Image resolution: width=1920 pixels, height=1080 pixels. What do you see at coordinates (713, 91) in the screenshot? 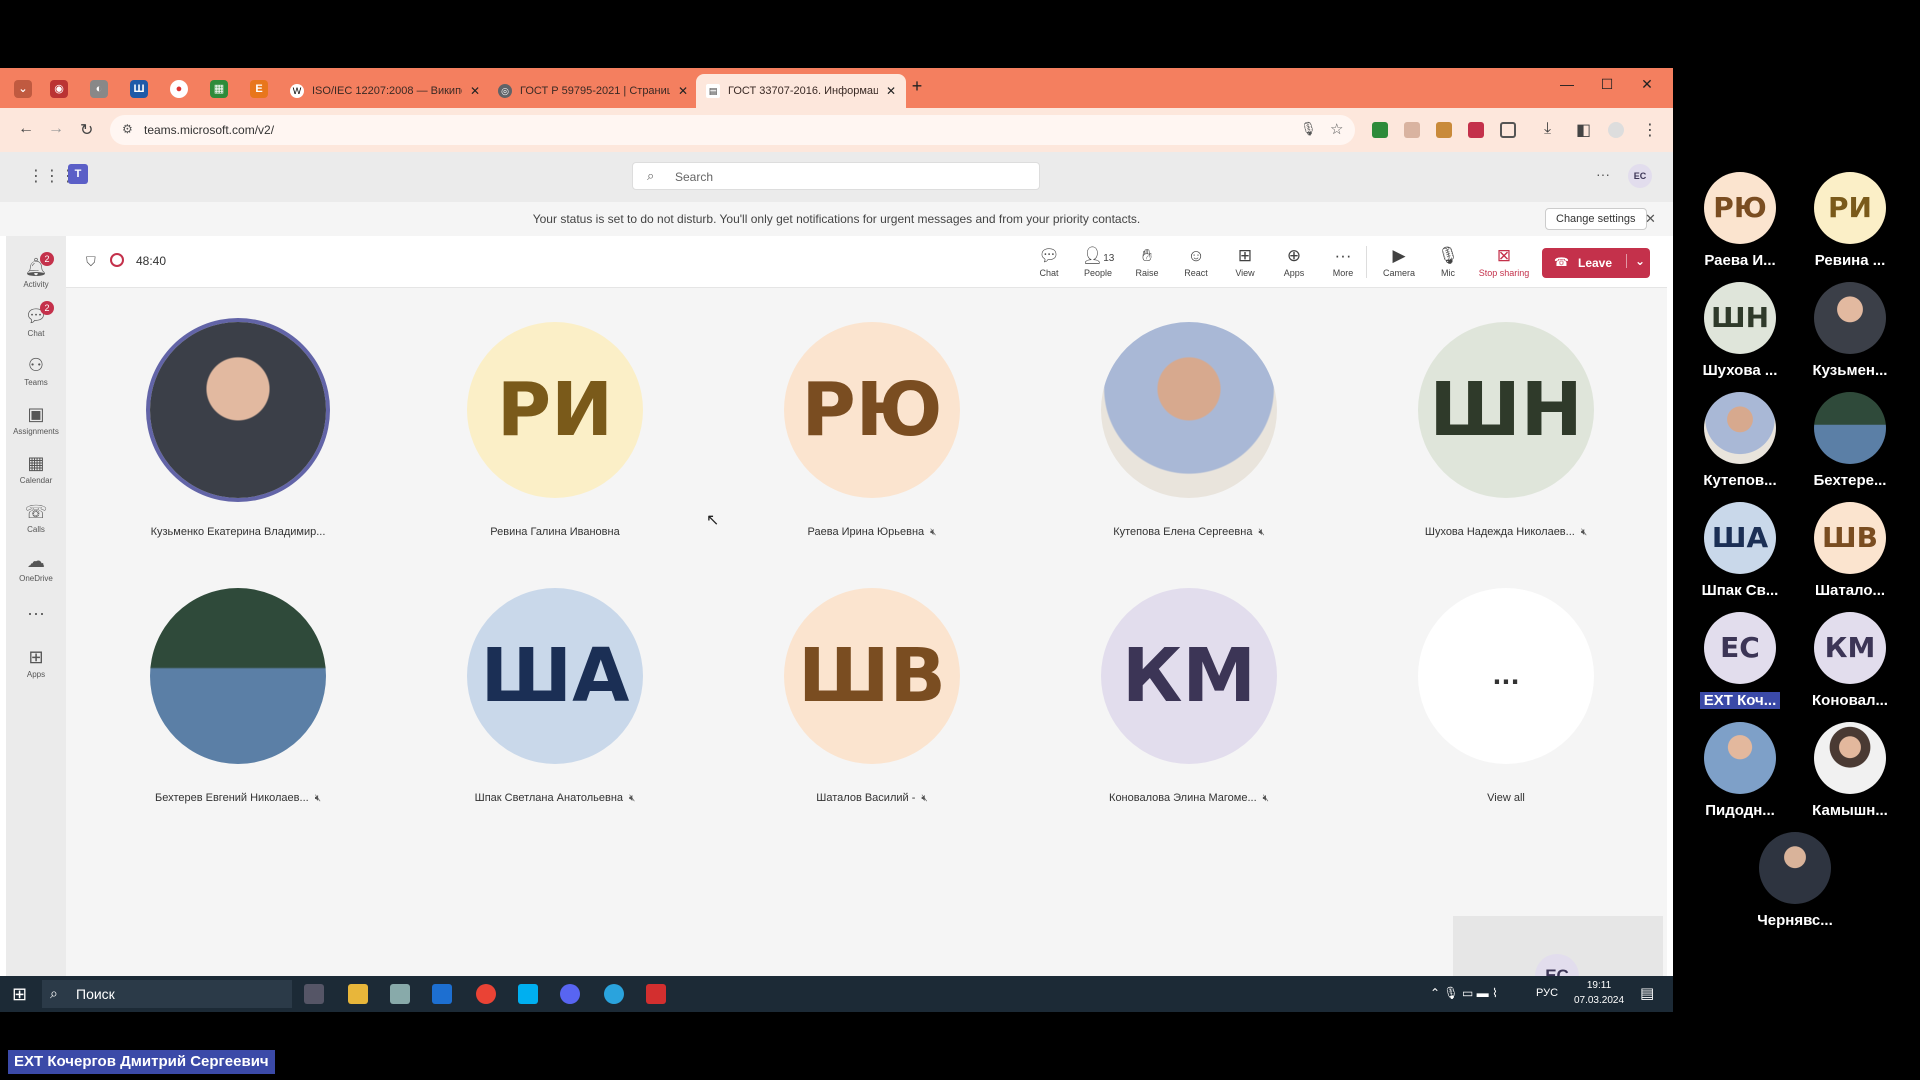
I see `document-icon: ▤` at bounding box center [713, 91].